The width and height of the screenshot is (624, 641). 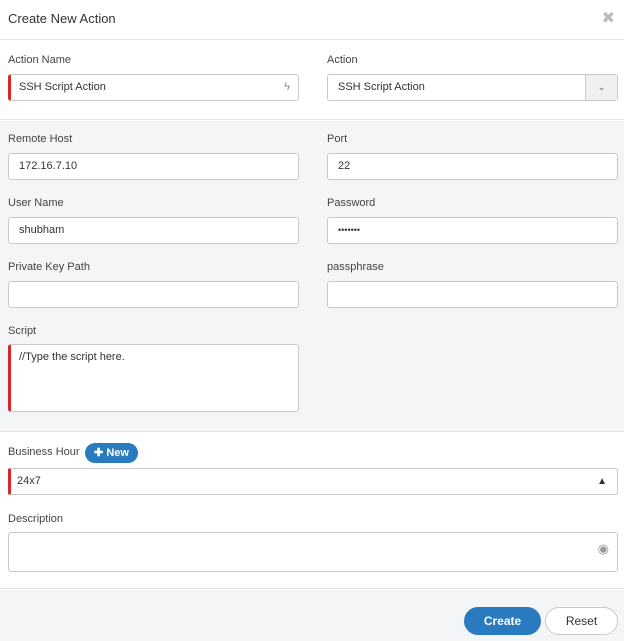 What do you see at coordinates (36, 519) in the screenshot?
I see `description-label: Description` at bounding box center [36, 519].